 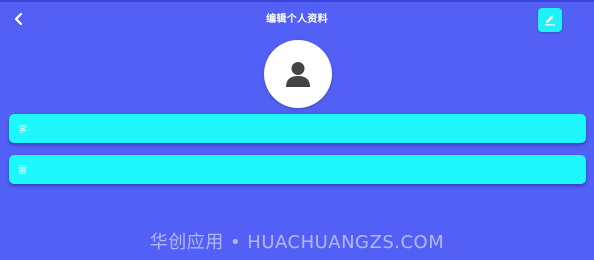 I want to click on page-title: 编辑个人资料, so click(x=297, y=19).